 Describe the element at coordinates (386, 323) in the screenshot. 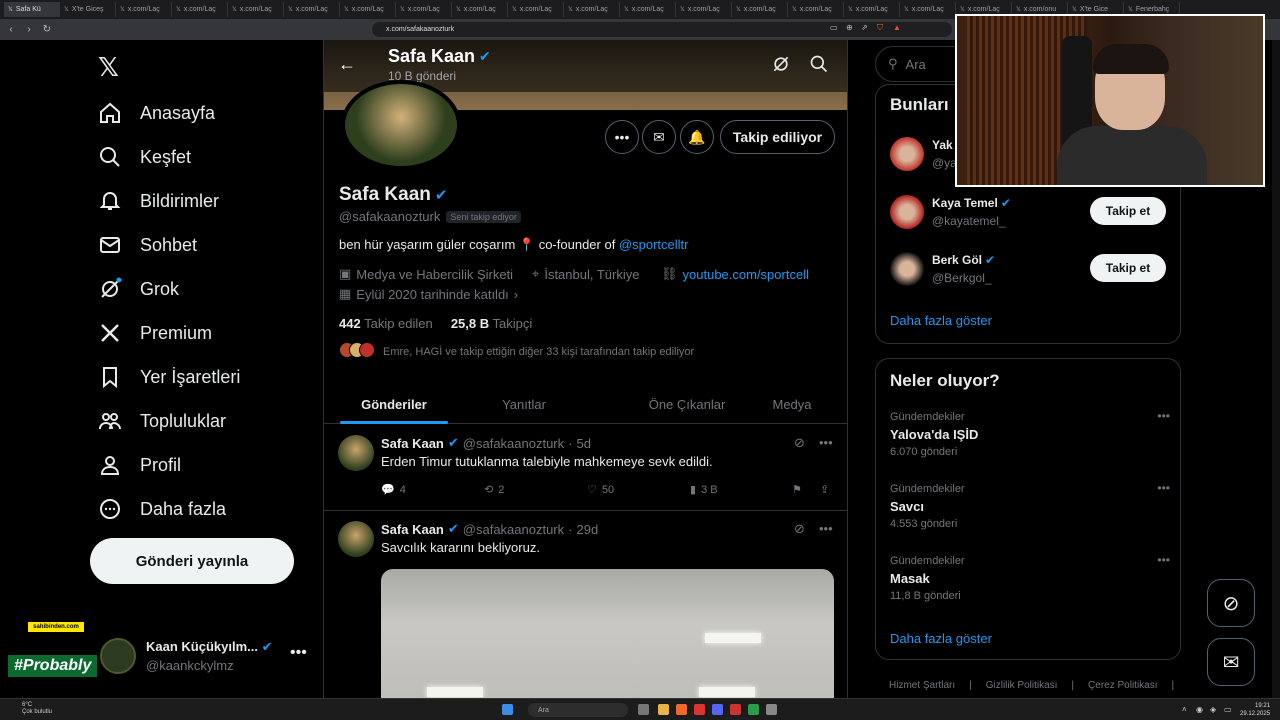

I see `following-count-link: 442 Takip edilen` at that location.